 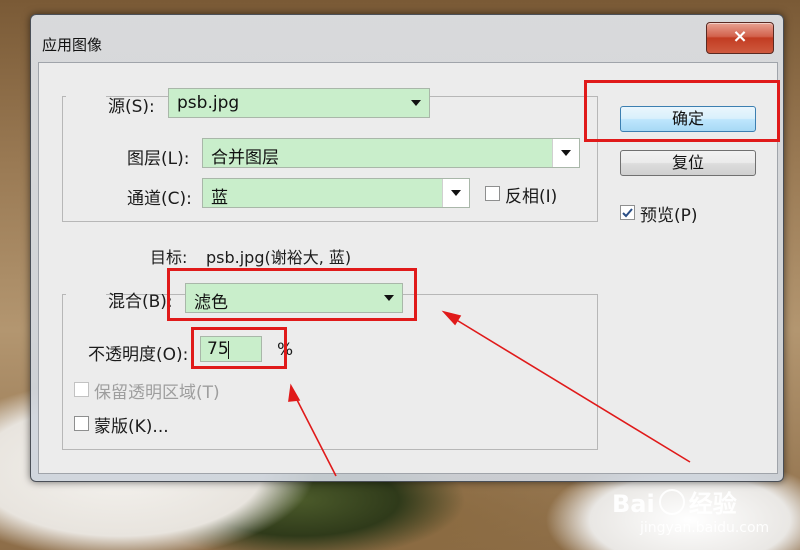 What do you see at coordinates (712, 504) in the screenshot?
I see `watermark-brand-2: 经验` at bounding box center [712, 504].